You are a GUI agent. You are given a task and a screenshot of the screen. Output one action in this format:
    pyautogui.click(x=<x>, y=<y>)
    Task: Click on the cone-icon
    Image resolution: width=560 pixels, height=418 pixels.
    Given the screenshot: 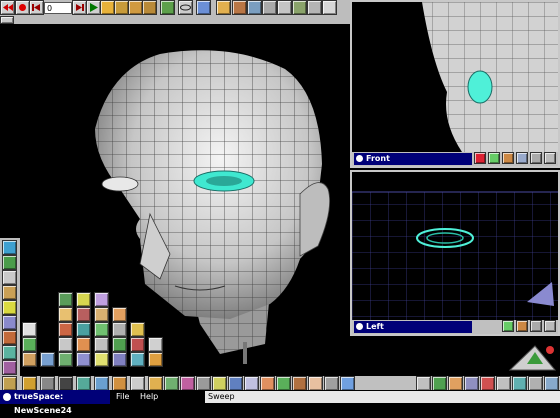 What is the action you would take?
    pyautogui.click(x=29, y=344)
    